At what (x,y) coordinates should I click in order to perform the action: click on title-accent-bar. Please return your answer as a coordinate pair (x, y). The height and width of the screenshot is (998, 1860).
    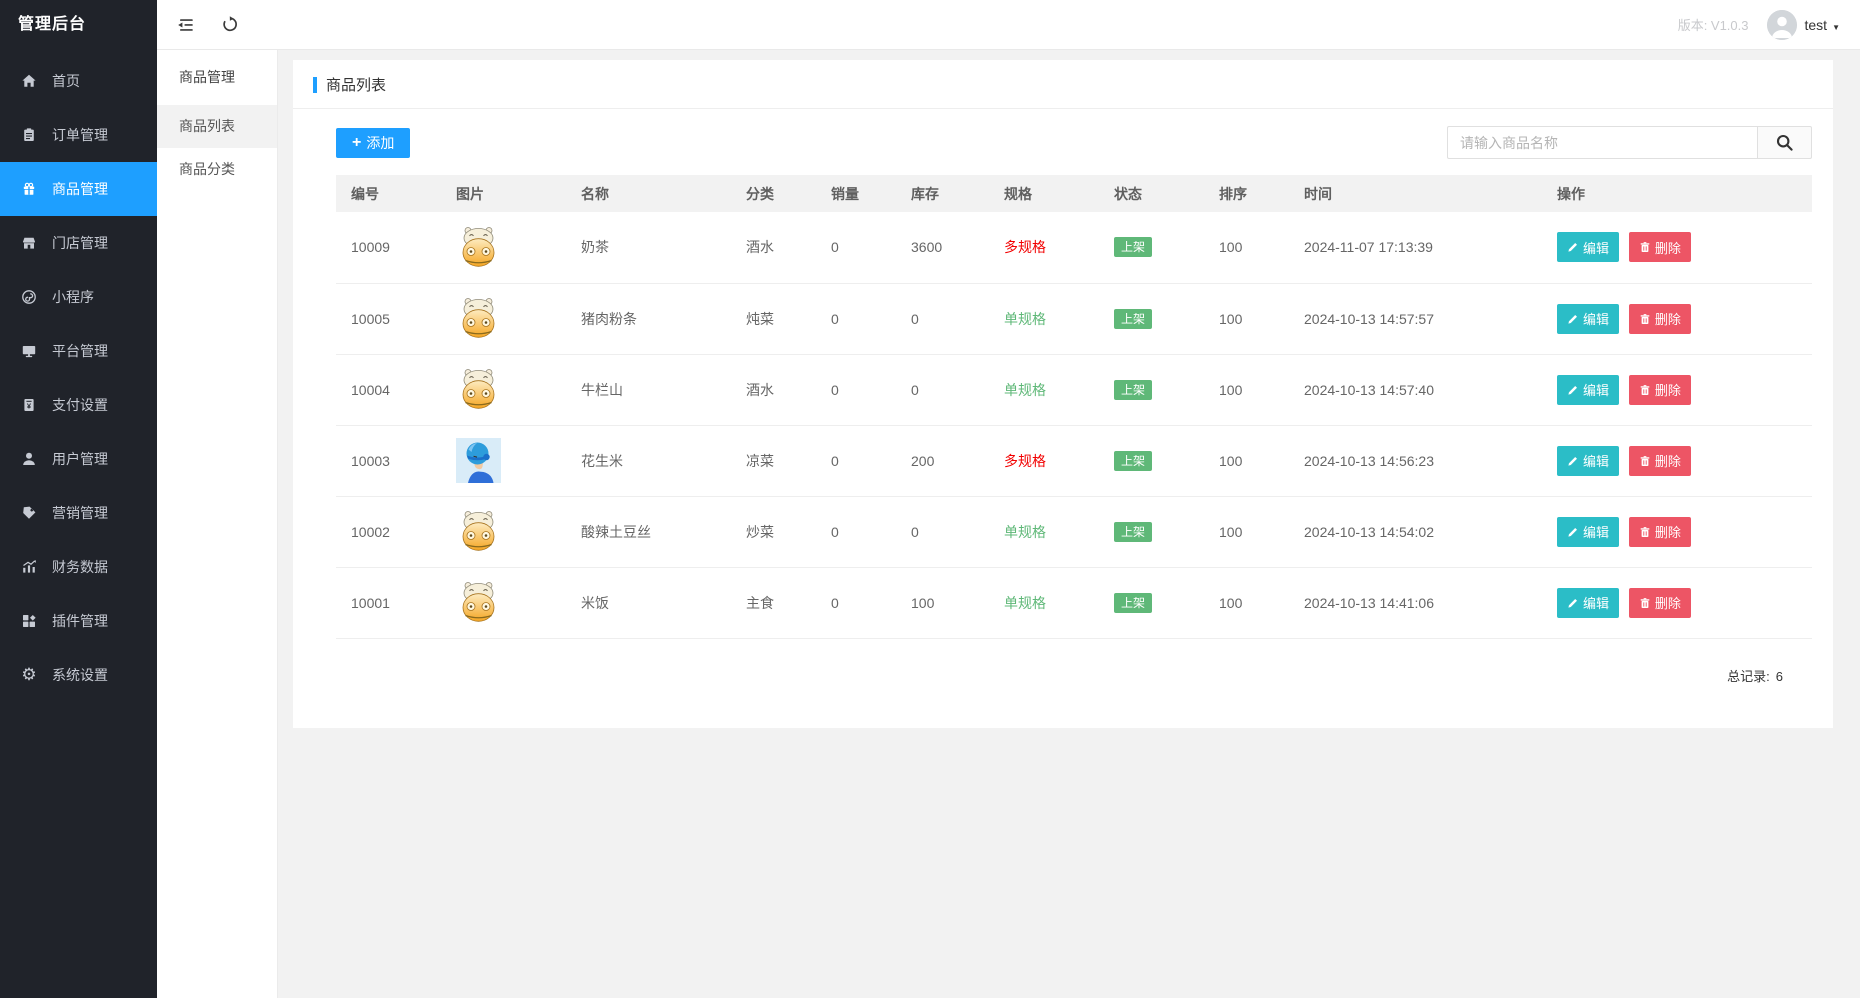
    Looking at the image, I should click on (315, 84).